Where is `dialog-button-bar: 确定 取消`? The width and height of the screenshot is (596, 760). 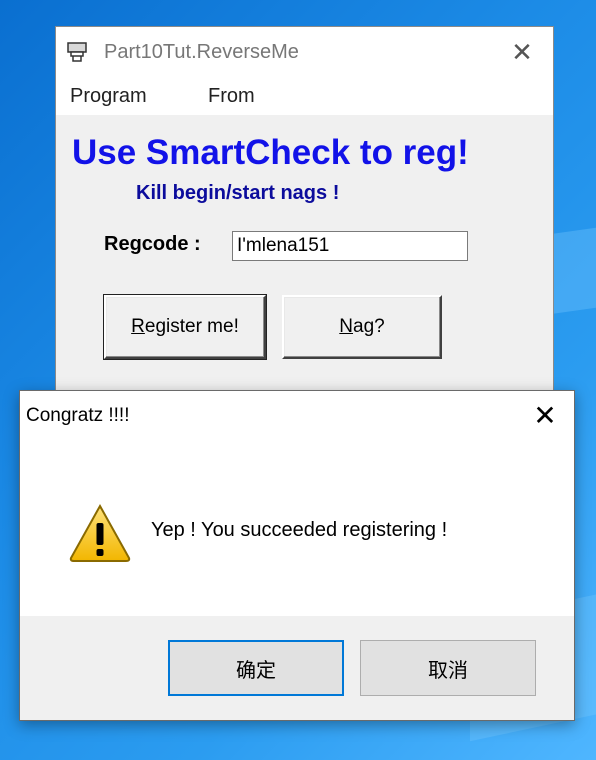
dialog-button-bar: 确定 取消 is located at coordinates (297, 668).